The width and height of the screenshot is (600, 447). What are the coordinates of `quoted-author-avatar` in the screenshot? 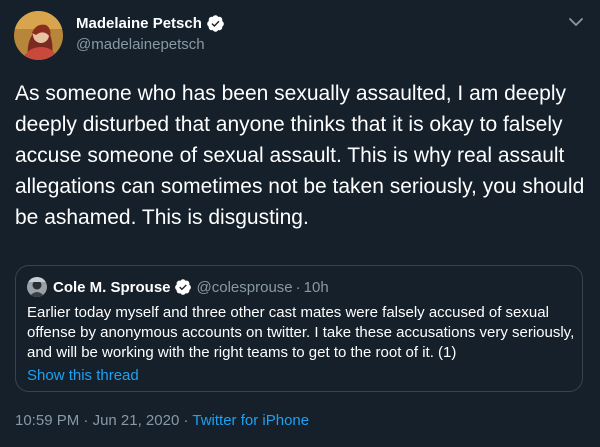 It's located at (37, 287).